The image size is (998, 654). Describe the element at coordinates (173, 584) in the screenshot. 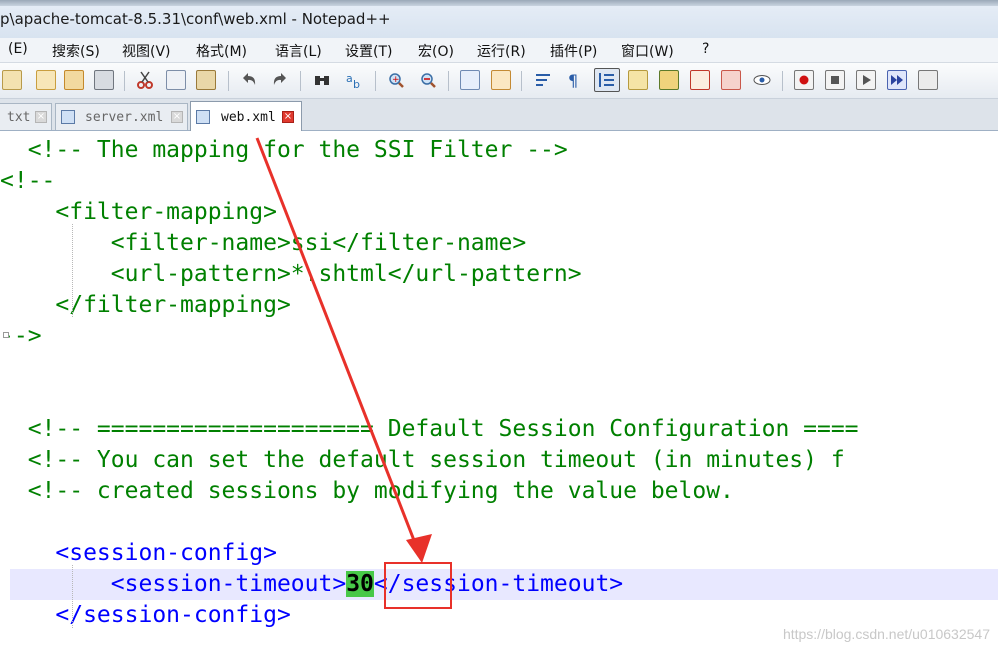

I see `code-token: <session-timeout>` at that location.